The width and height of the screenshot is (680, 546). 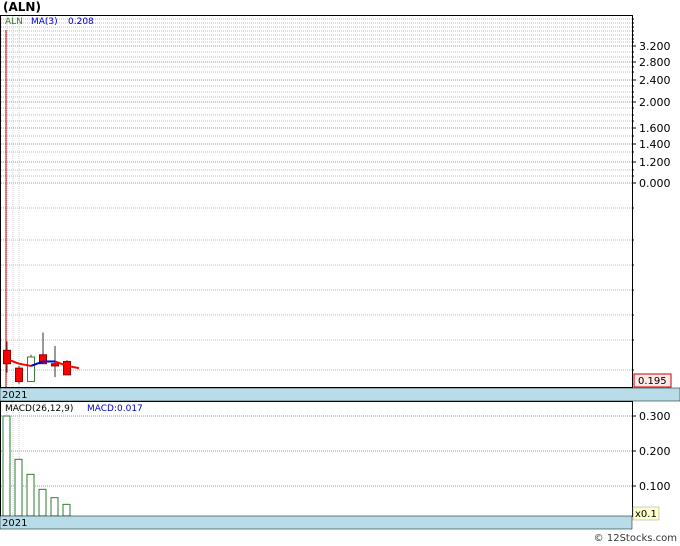 I want to click on macd-y-tick: 0.200, so click(x=655, y=451).